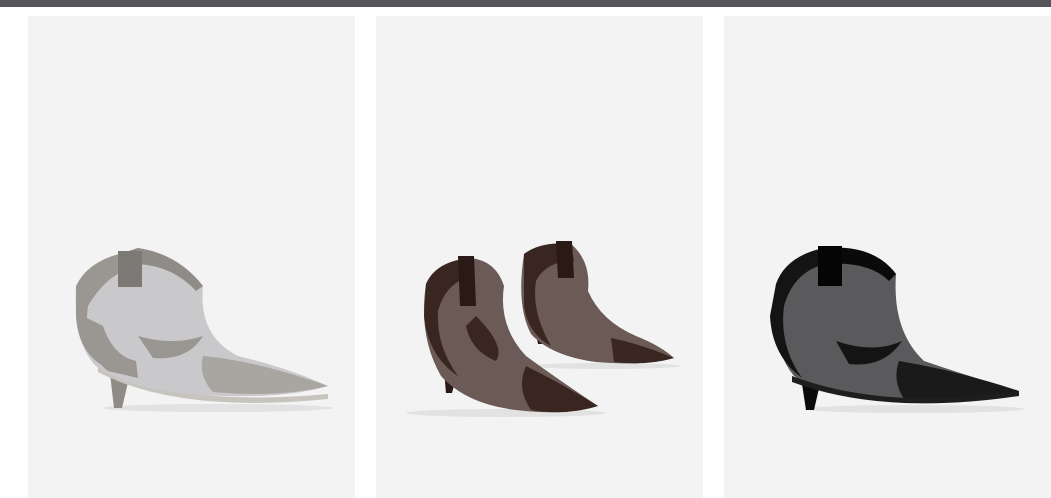 This screenshot has width=1051, height=498. Describe the element at coordinates (525, 3) in the screenshot. I see `top-bar` at that location.